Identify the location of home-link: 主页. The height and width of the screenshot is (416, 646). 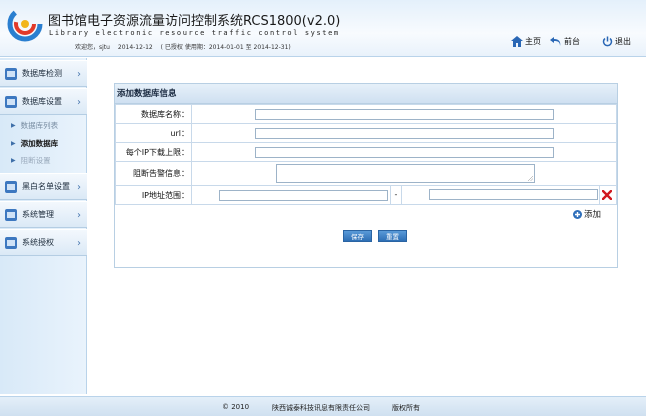
(526, 41).